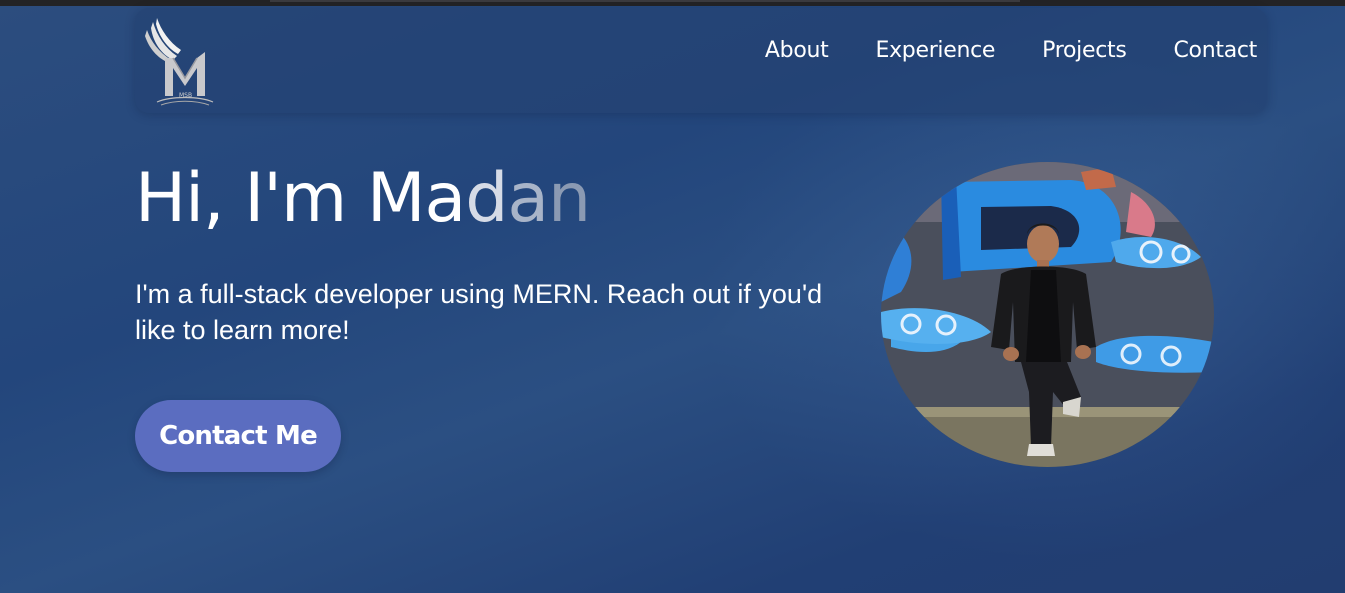 The height and width of the screenshot is (593, 1345). I want to click on nav-link-experience: Experience, so click(935, 50).